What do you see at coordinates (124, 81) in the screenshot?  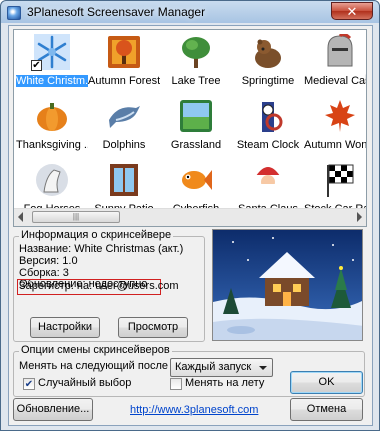 I see `screensaver-item-label: Autumn Forest` at bounding box center [124, 81].